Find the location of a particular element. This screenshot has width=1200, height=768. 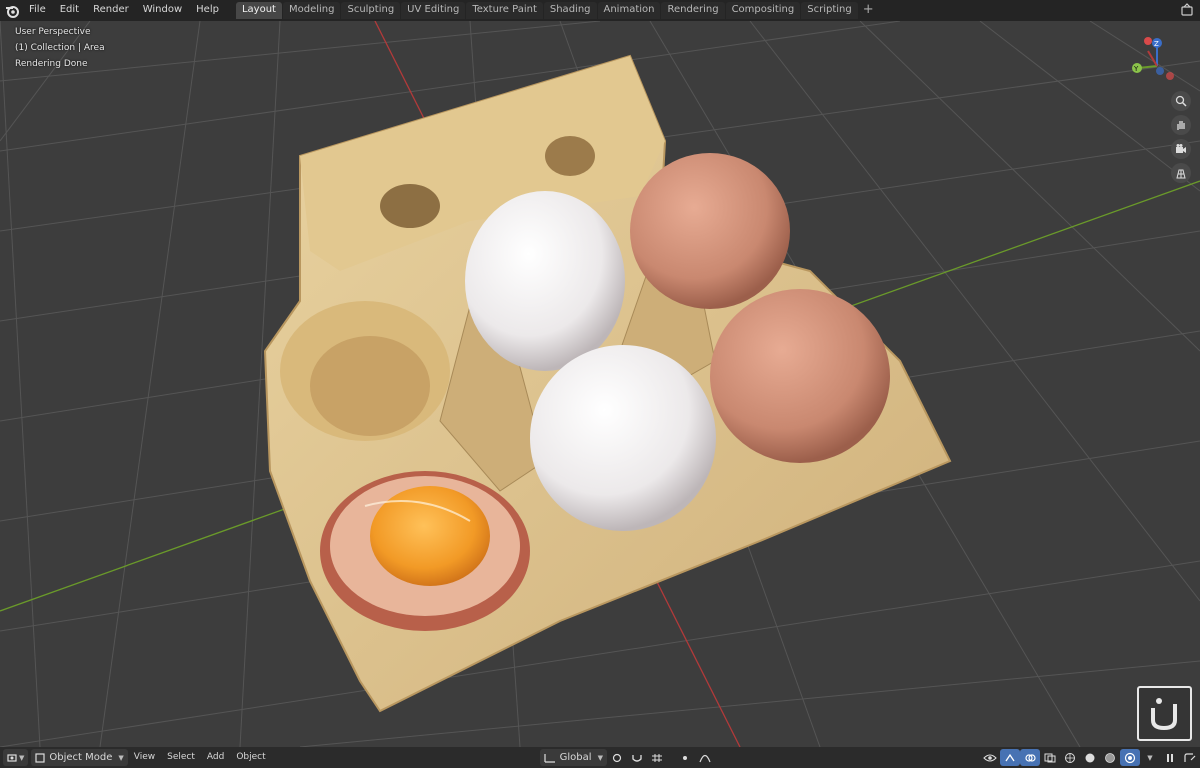

camera-view-icon is located at coordinates (1181, 149).